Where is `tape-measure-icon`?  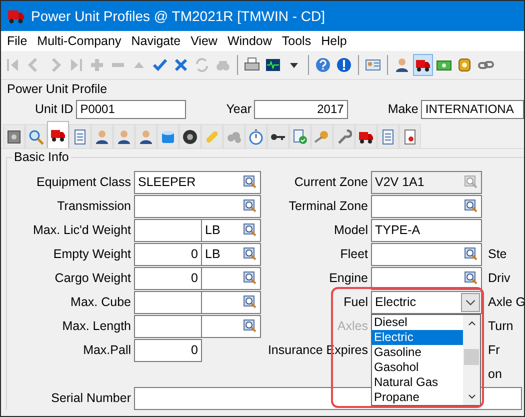 tape-measure-icon is located at coordinates (465, 65).